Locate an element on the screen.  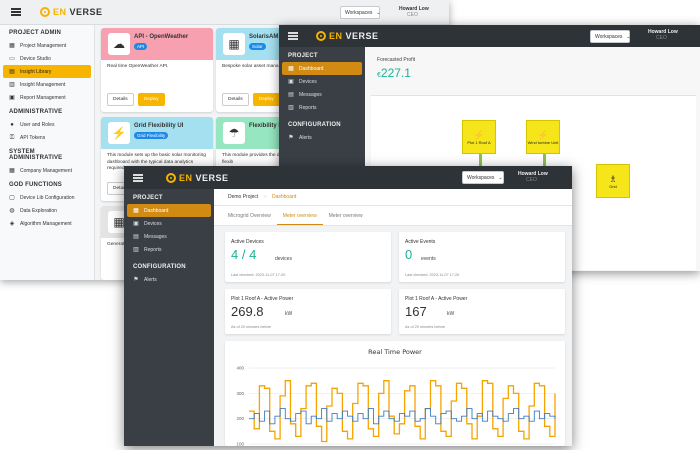
node-grid: ♗ Grid is located at coordinates (613, 181).